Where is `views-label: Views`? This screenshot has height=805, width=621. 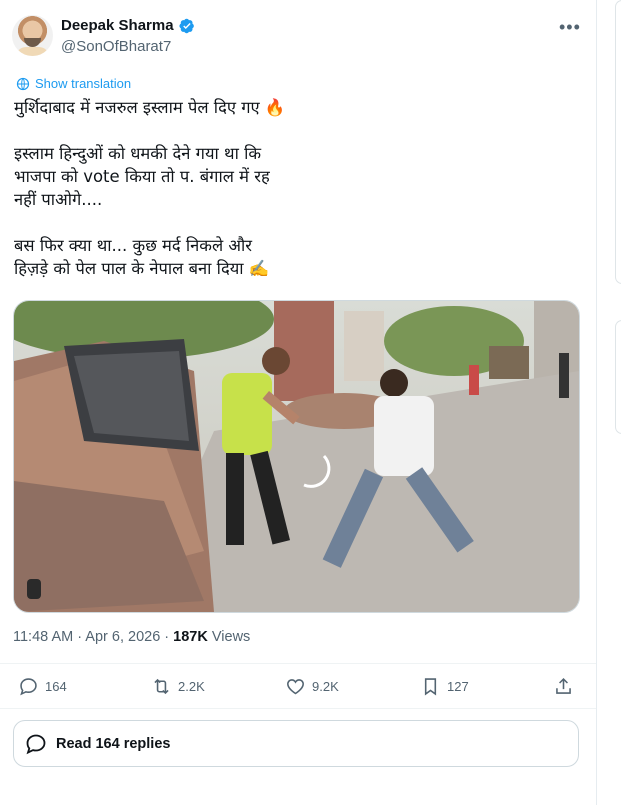
views-label: Views is located at coordinates (229, 637).